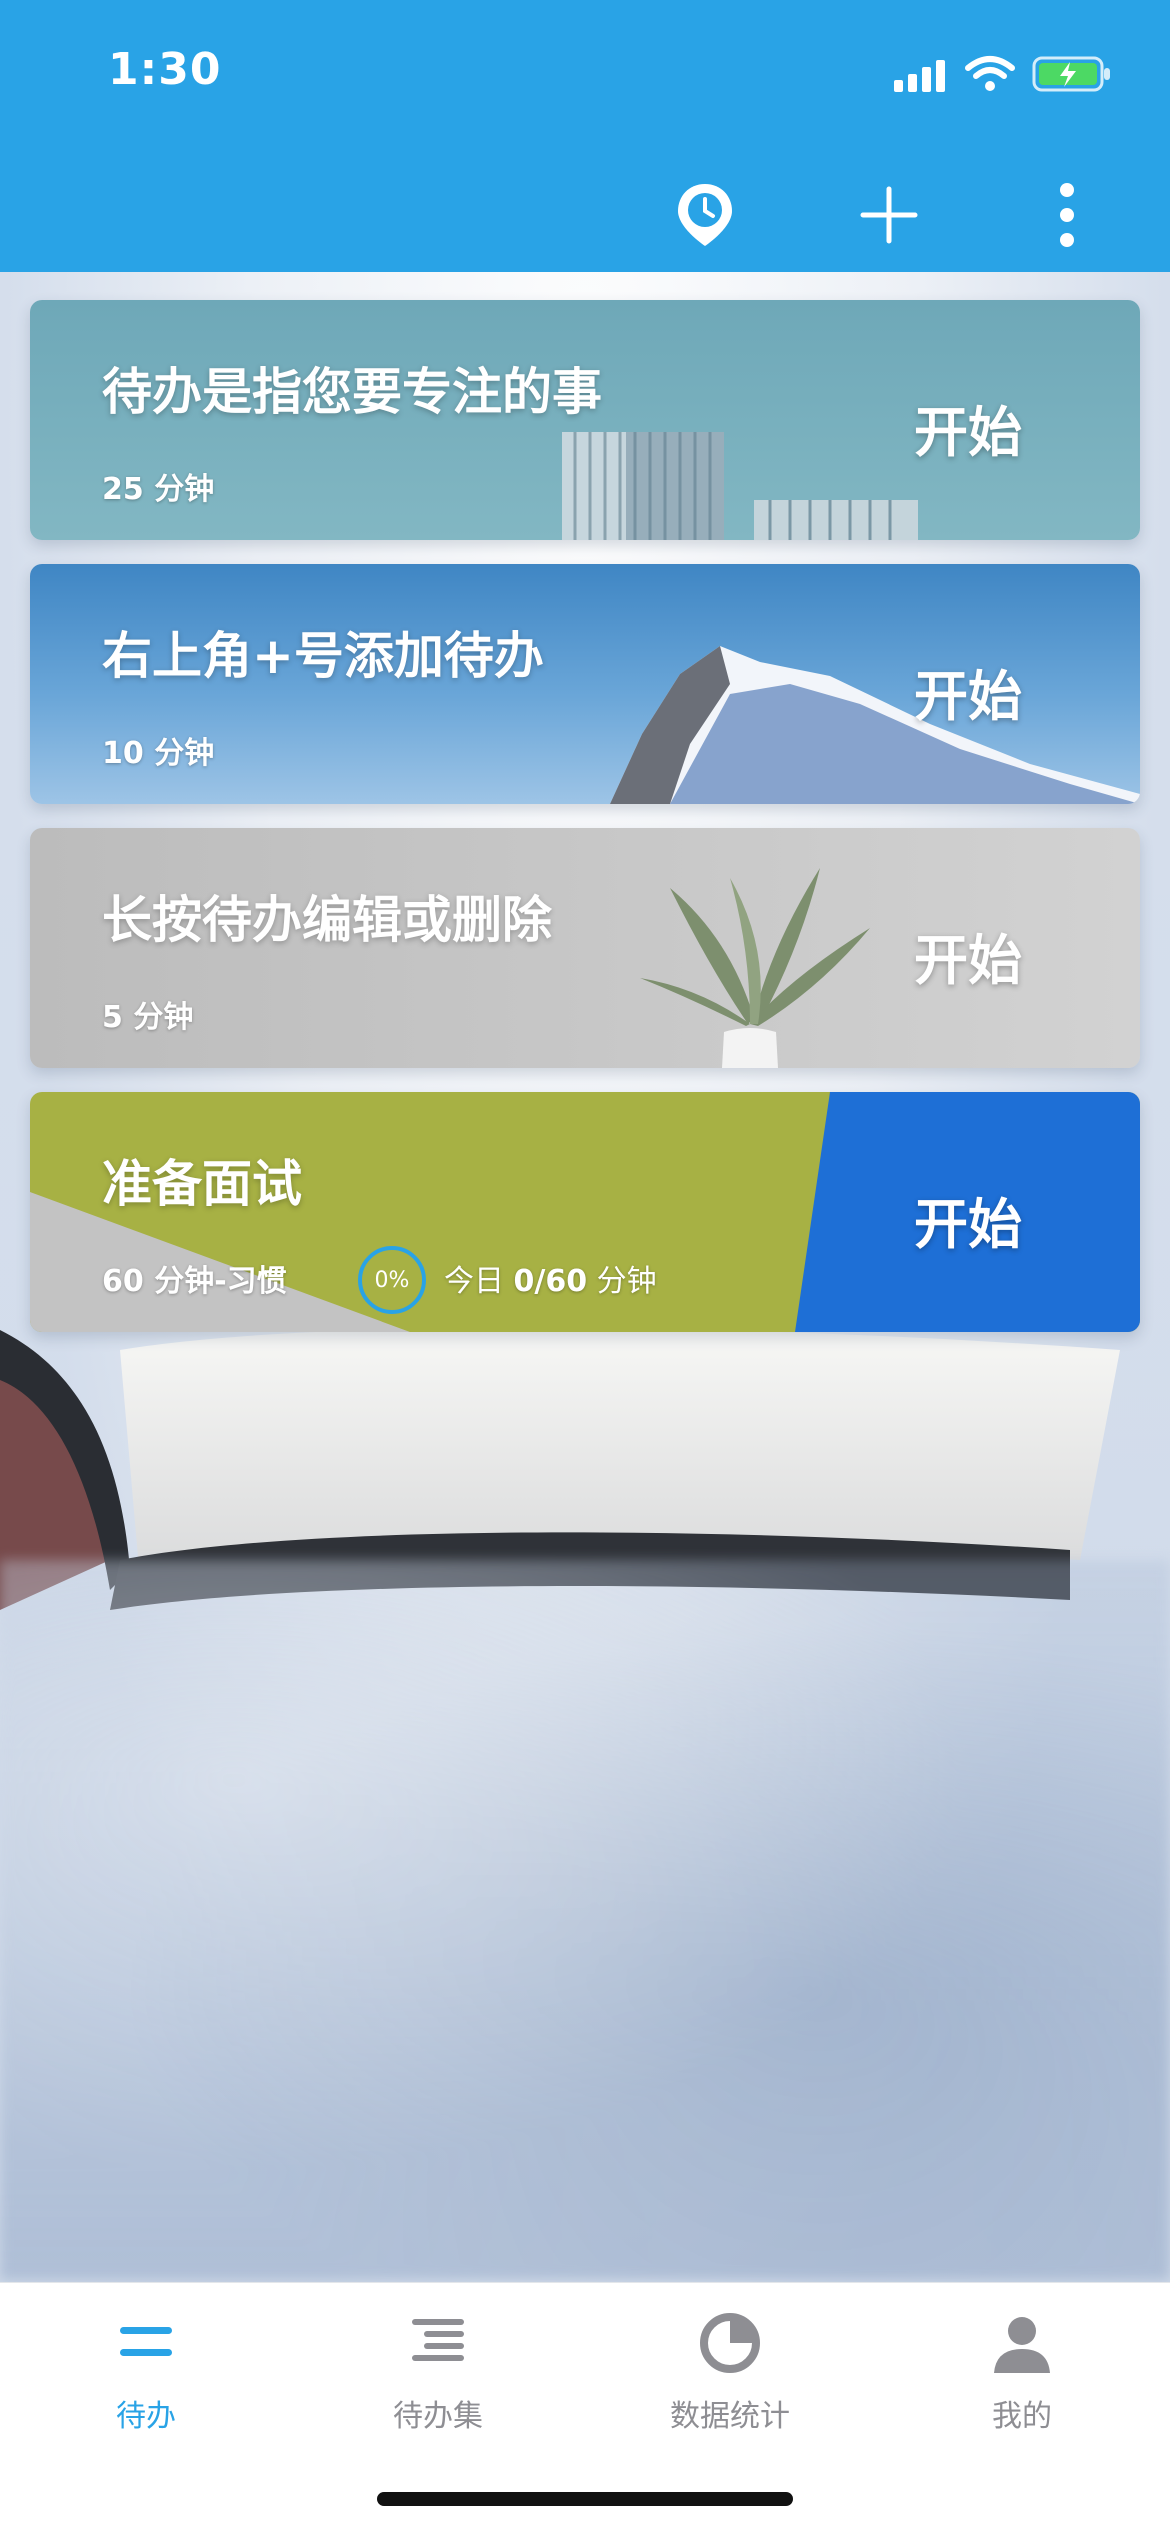  I want to click on todo-duration: 10 分钟, so click(158, 753).